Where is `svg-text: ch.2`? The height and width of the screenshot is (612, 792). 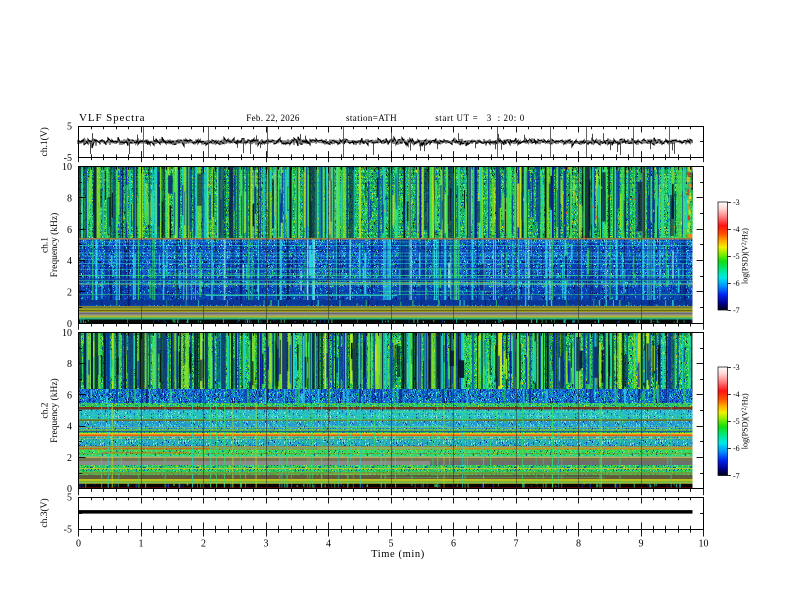
svg-text: ch.2 is located at coordinates (46, 410).